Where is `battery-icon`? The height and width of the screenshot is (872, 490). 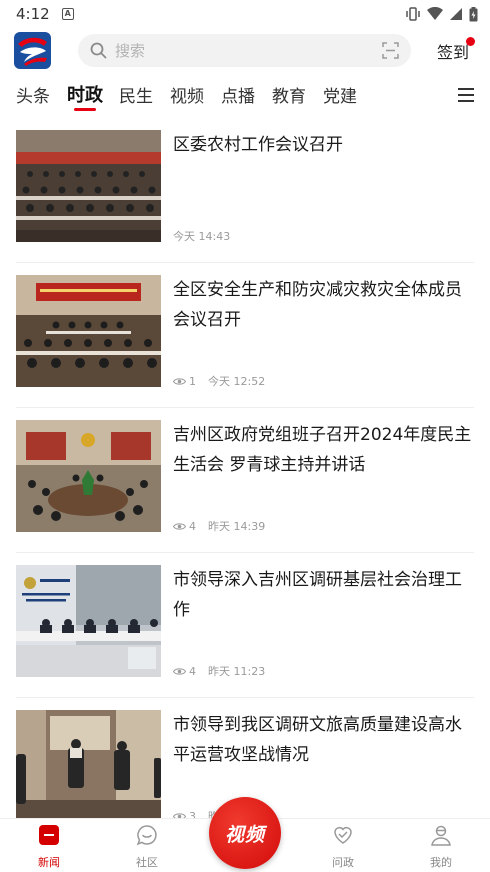
battery-icon is located at coordinates (473, 13).